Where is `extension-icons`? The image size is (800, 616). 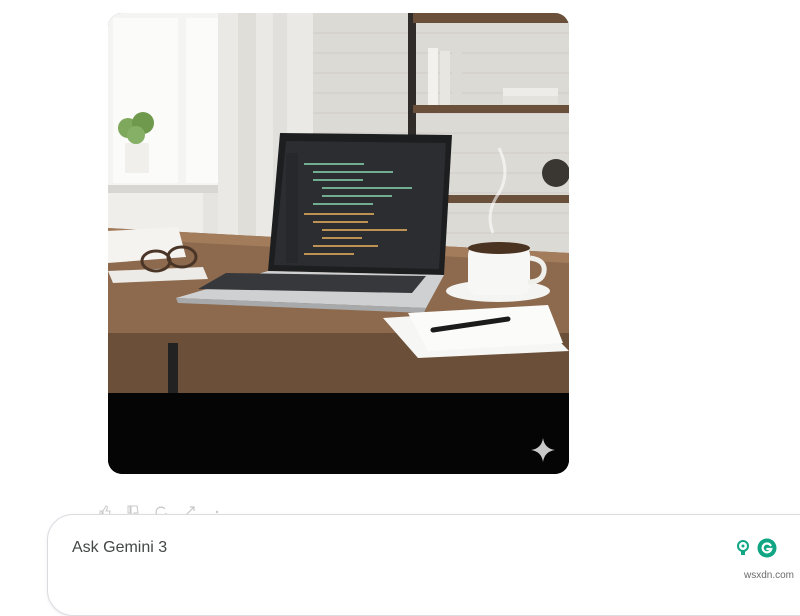 extension-icons is located at coordinates (755, 548).